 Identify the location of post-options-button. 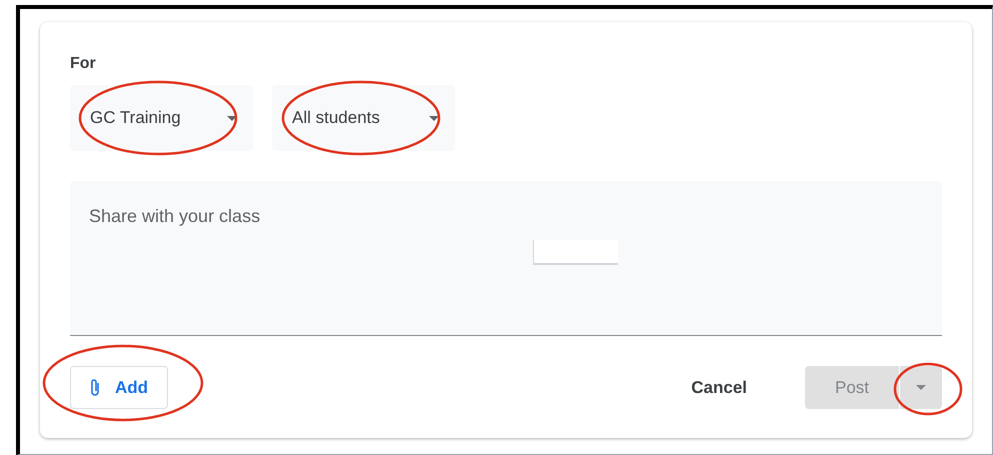
(920, 387).